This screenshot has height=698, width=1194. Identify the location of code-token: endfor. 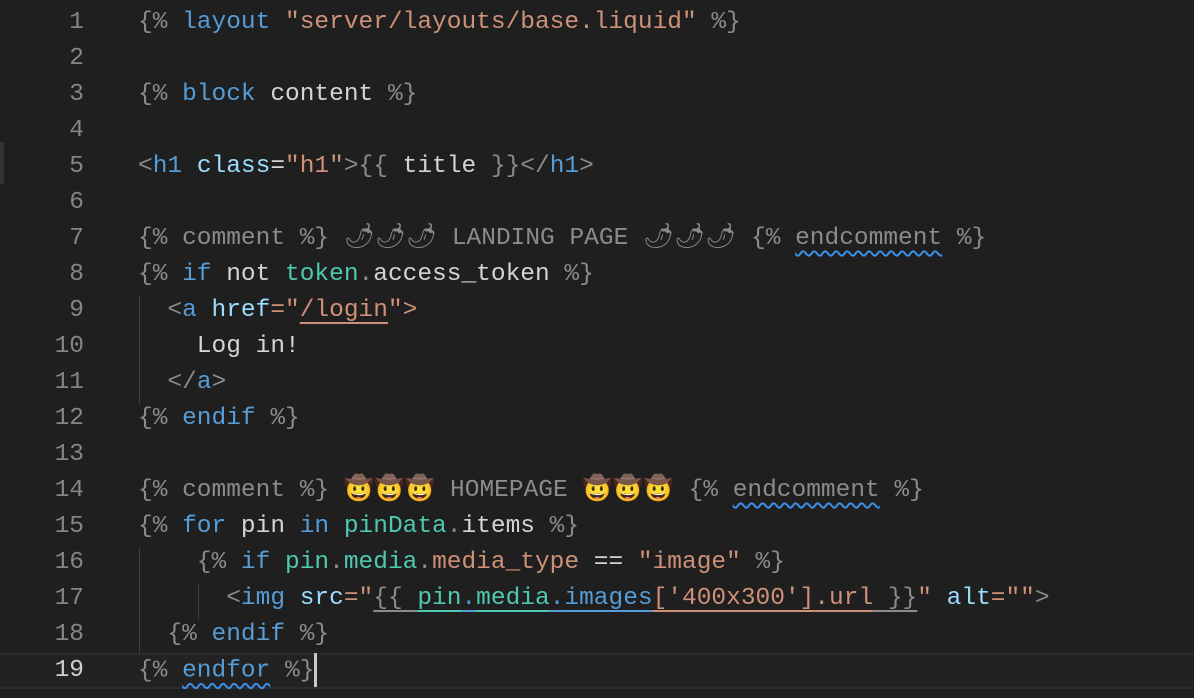
(226, 671).